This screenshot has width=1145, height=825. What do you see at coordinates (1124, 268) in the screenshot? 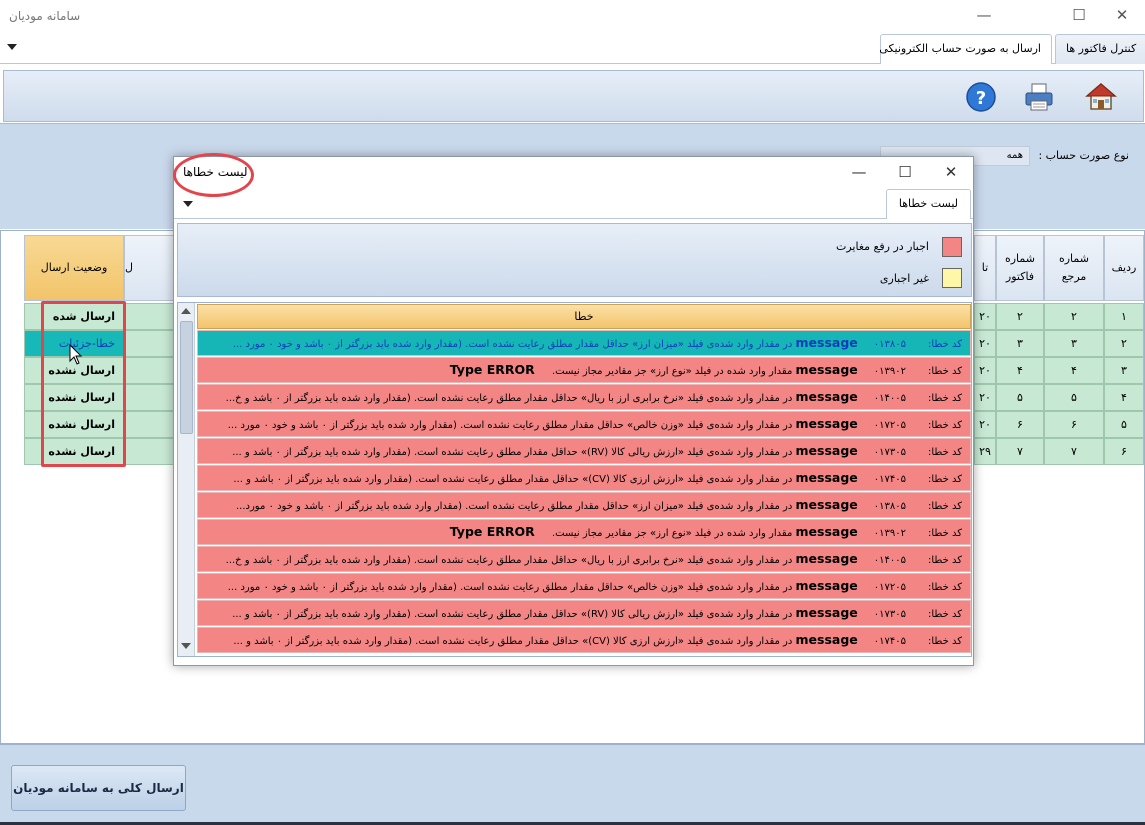
I see `header-row: ردیف` at bounding box center [1124, 268].